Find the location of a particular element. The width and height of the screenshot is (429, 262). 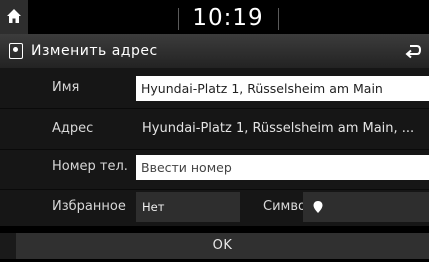

name-field: Hyundai-Platz 1, Rüsselsheim am Main is located at coordinates (282, 88).